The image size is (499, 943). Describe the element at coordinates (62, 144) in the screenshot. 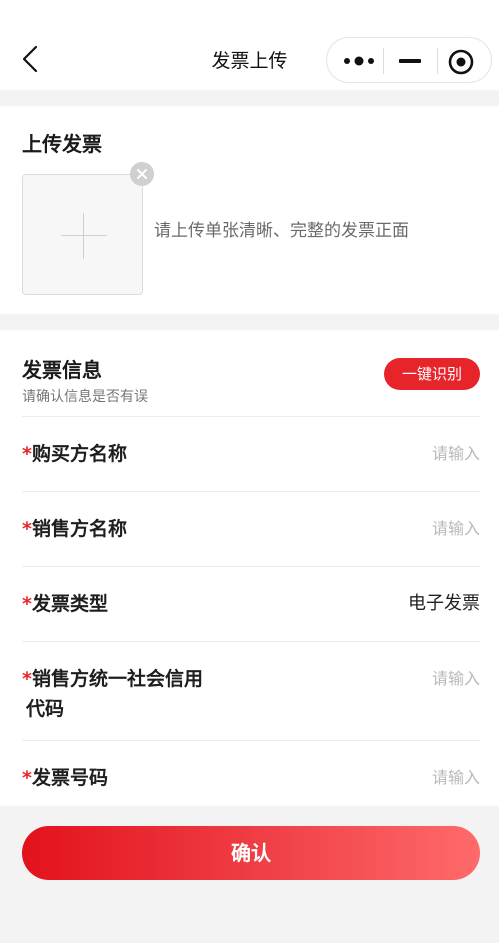

I see `upload-title: 上传发票` at that location.